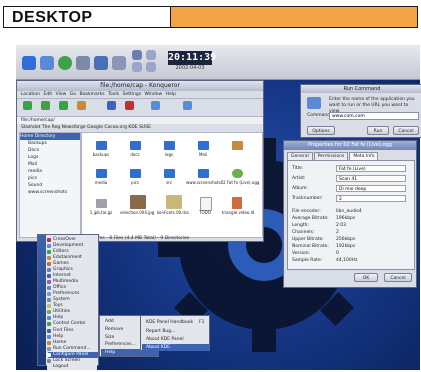 The width and height of the screenshot is (421, 372). What do you see at coordinates (237, 203) in the screenshot?
I see `video-file-icon` at bounding box center [237, 203].